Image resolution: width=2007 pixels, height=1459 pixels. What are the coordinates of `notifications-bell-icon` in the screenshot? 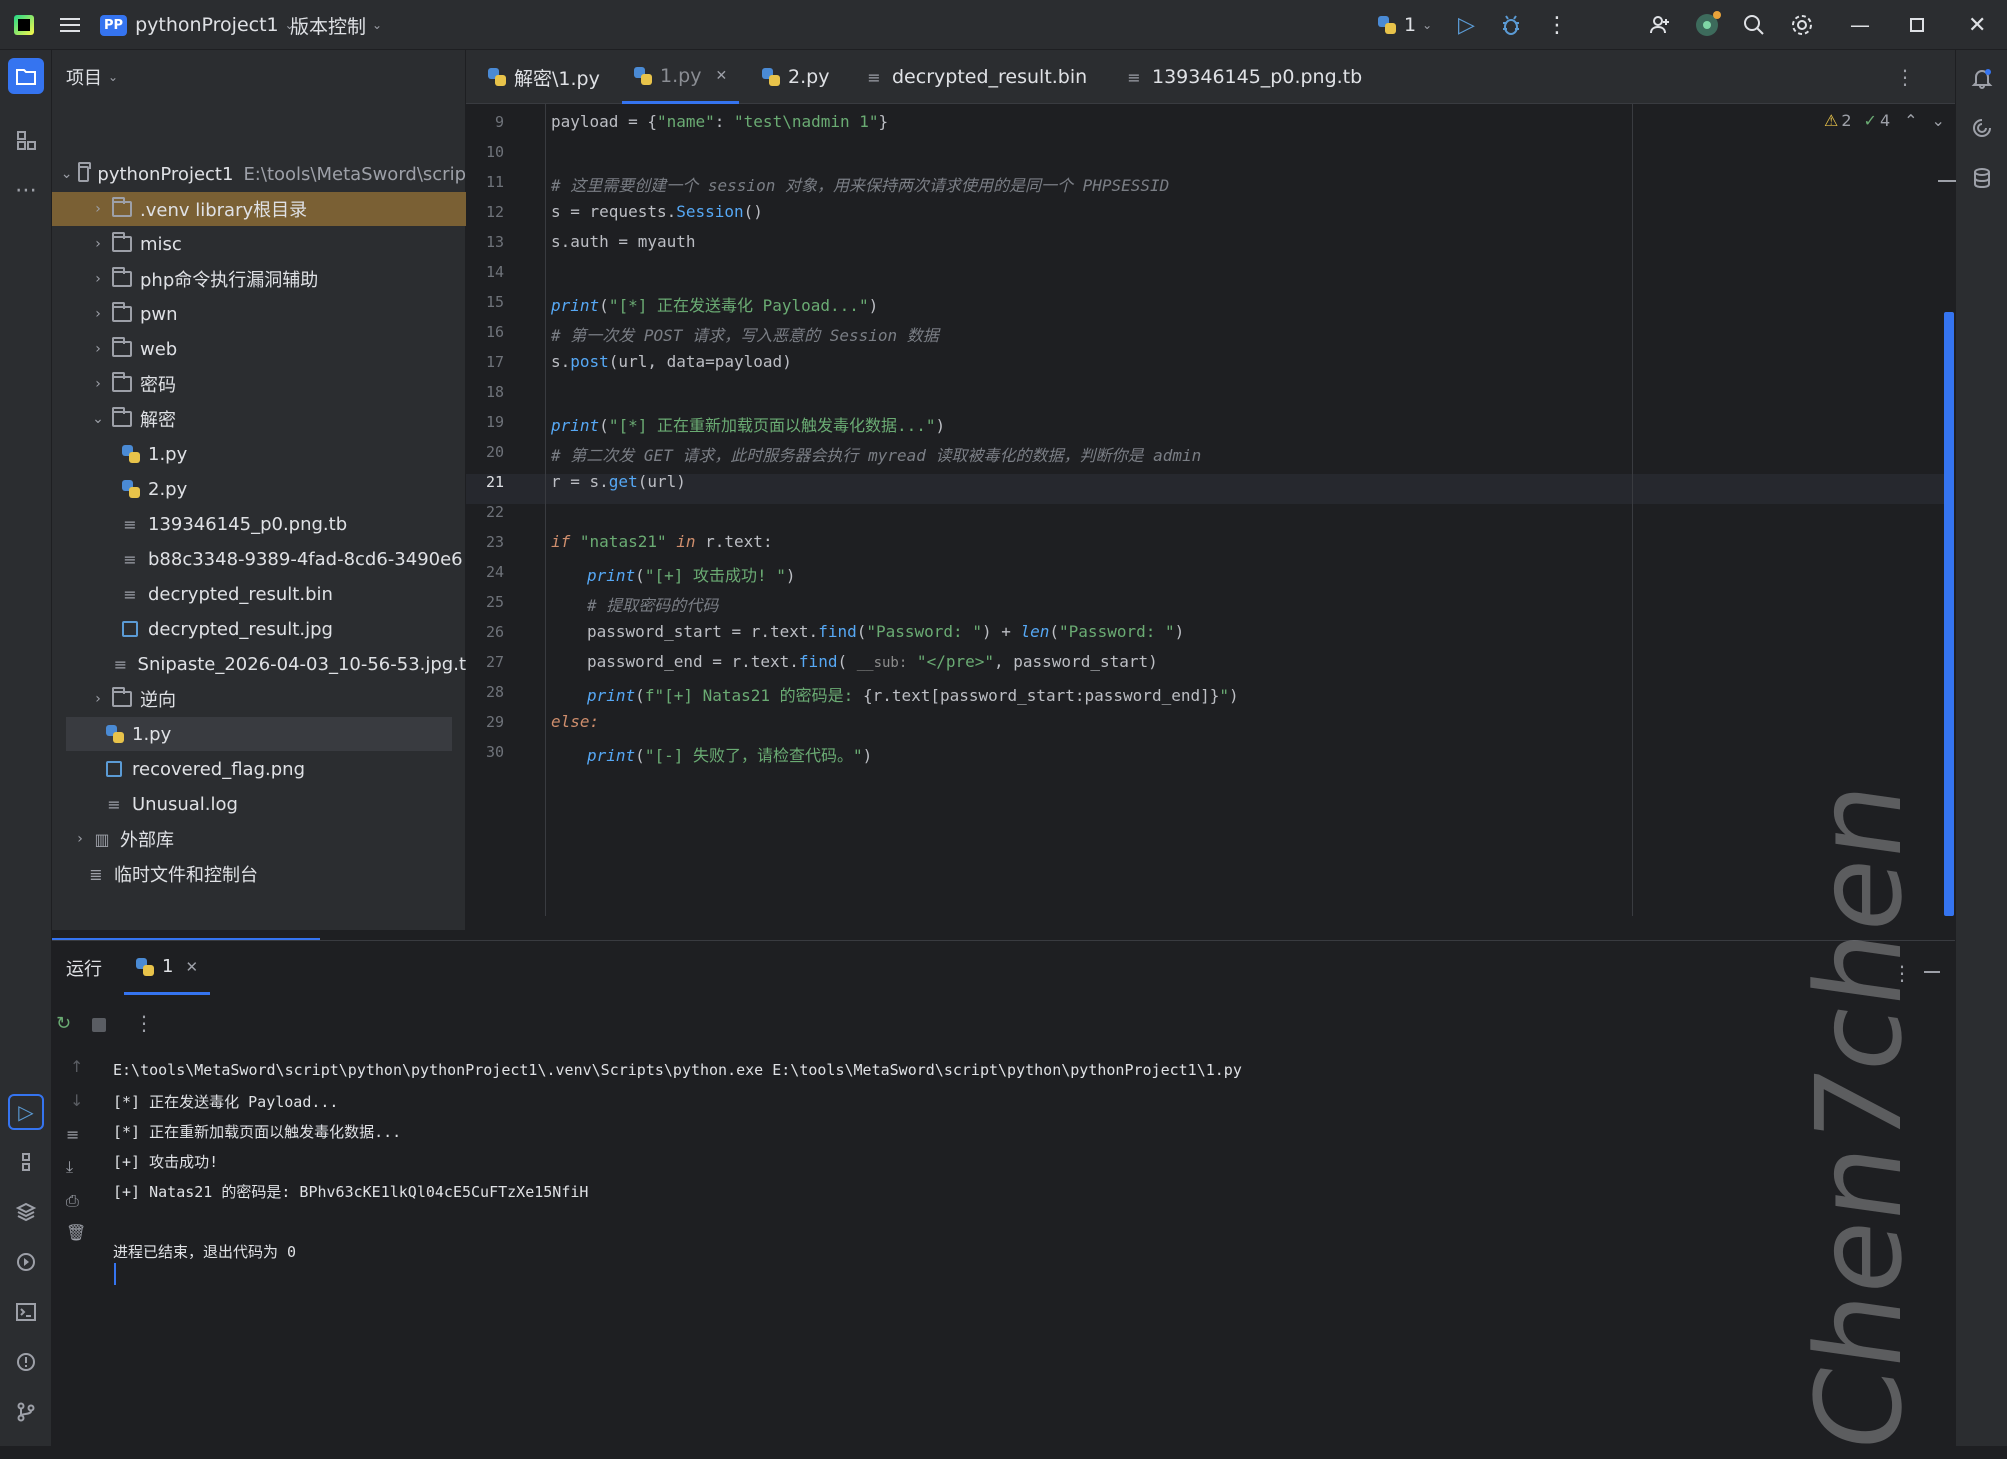 It's located at (1982, 78).